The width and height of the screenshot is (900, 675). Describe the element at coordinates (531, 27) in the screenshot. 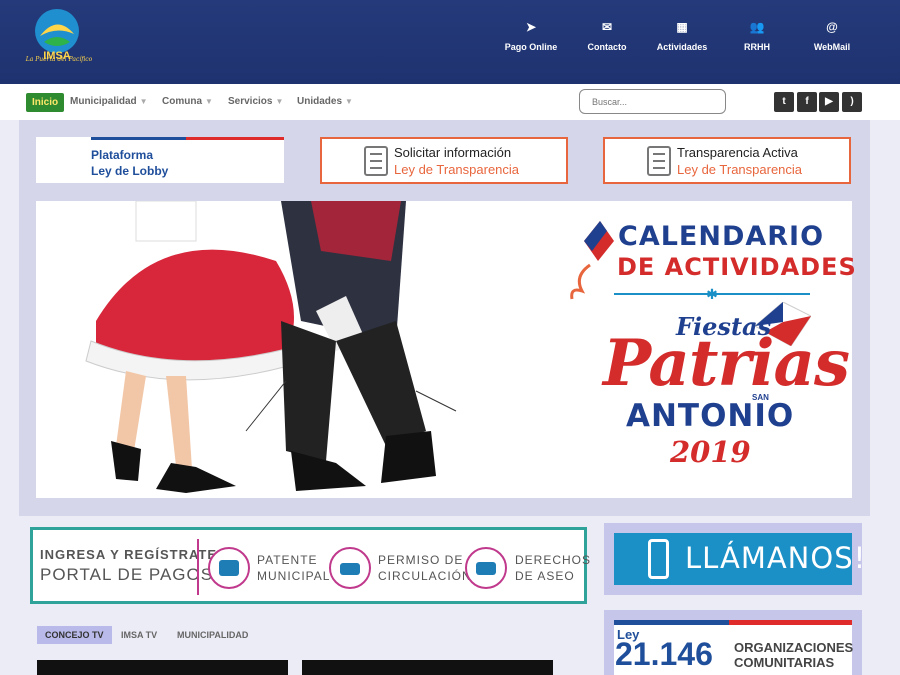

I see `paper-plane-icon: ➤` at that location.